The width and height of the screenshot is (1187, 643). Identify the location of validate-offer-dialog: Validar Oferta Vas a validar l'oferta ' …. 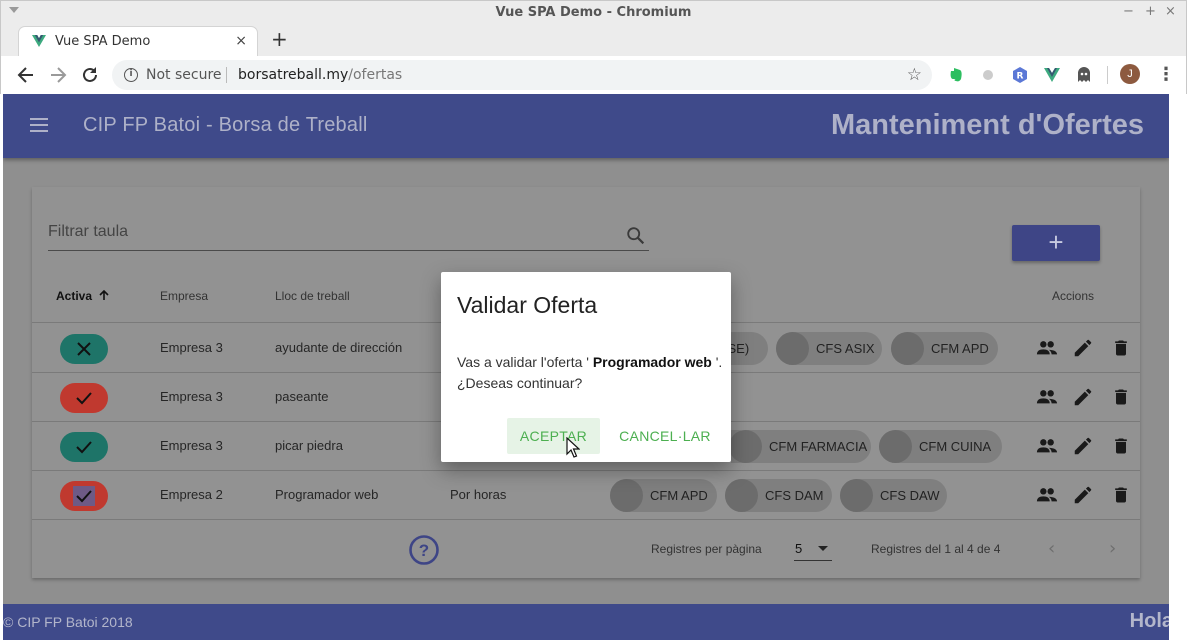
(586, 367).